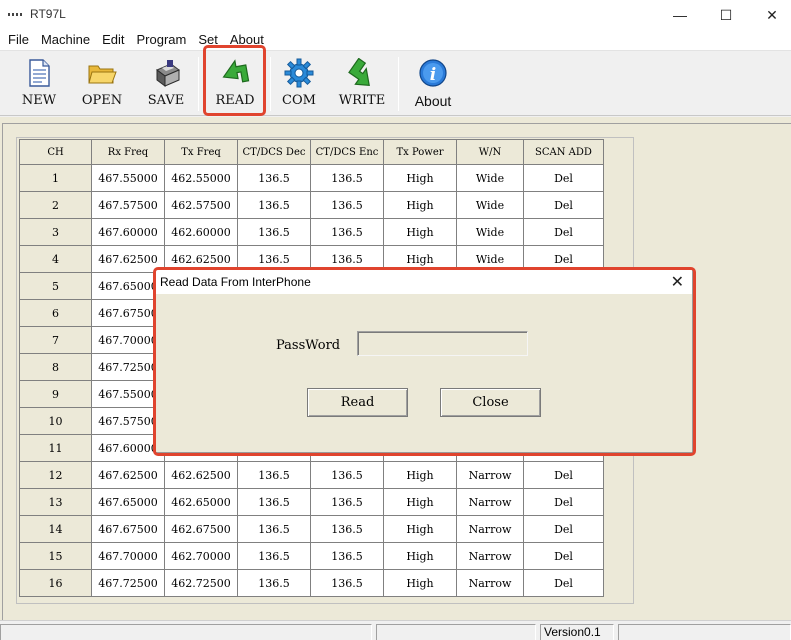  Describe the element at coordinates (55, 448) in the screenshot. I see `cell-ch: 11` at that location.